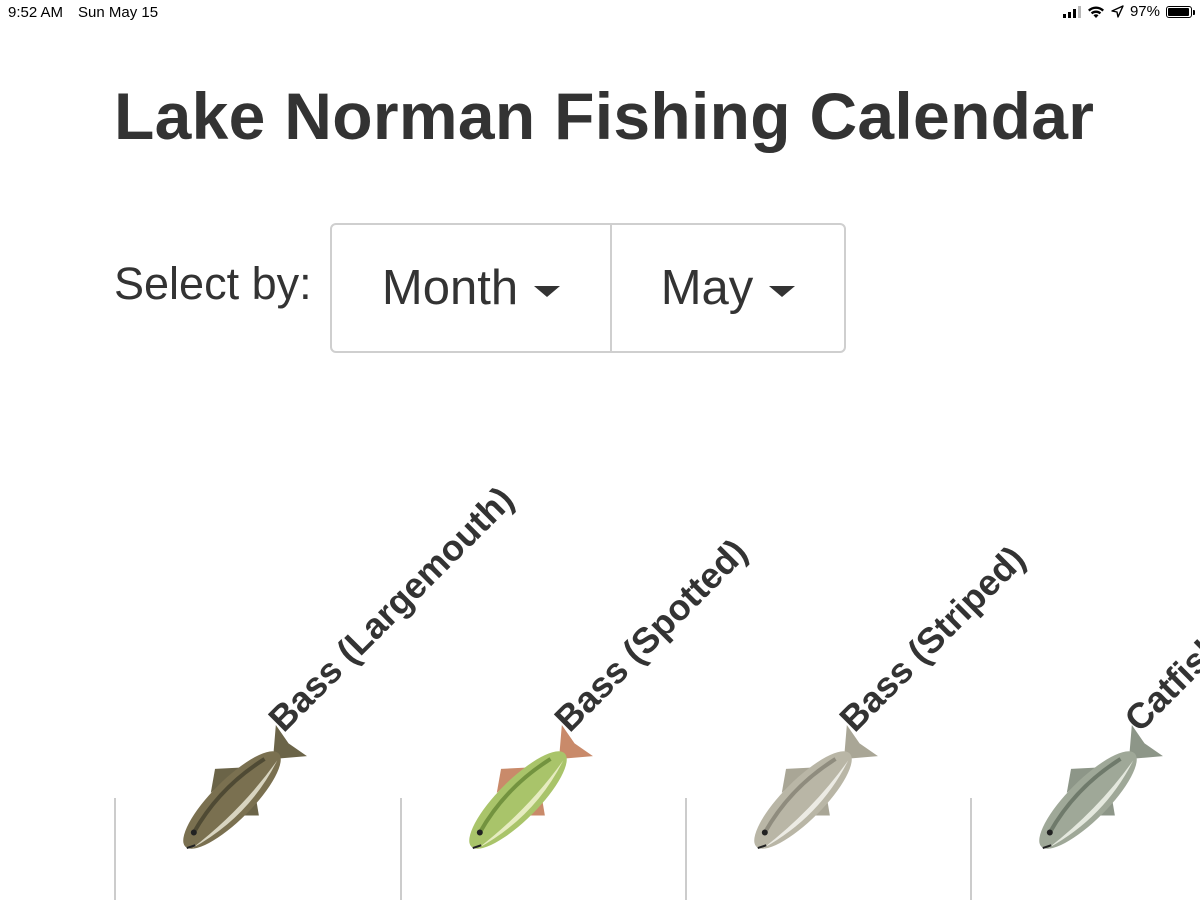  I want to click on striped-bass-image, so click(816, 787).